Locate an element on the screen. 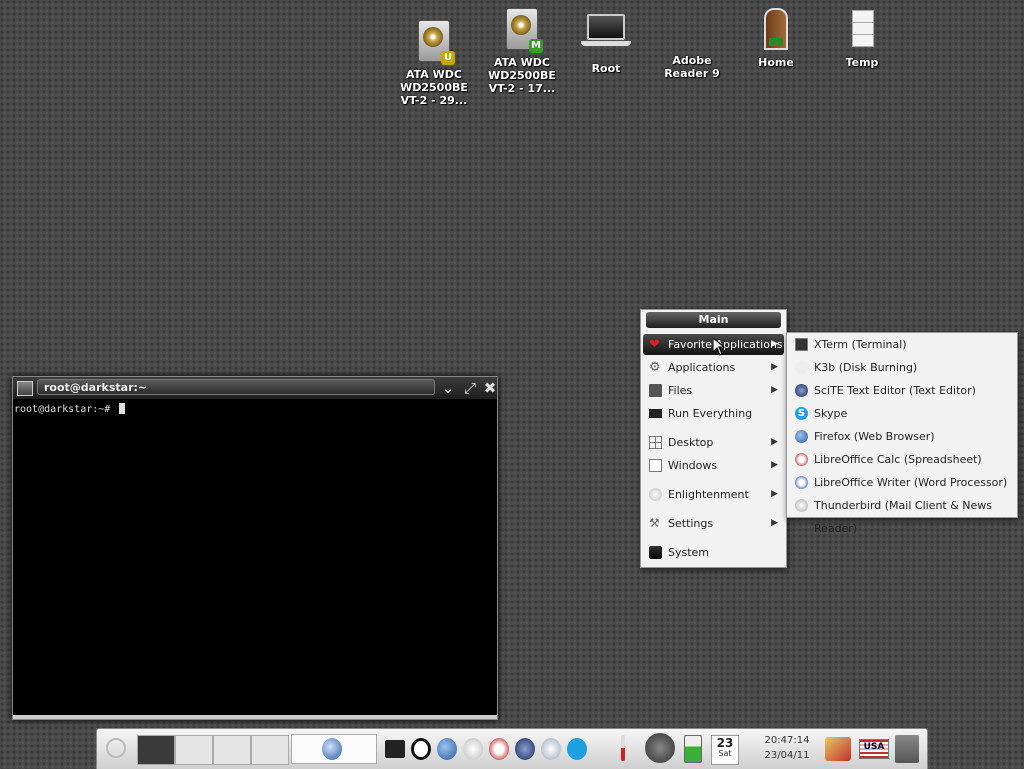 This screenshot has width=1024, height=769. window-bottom-border is located at coordinates (255, 717).